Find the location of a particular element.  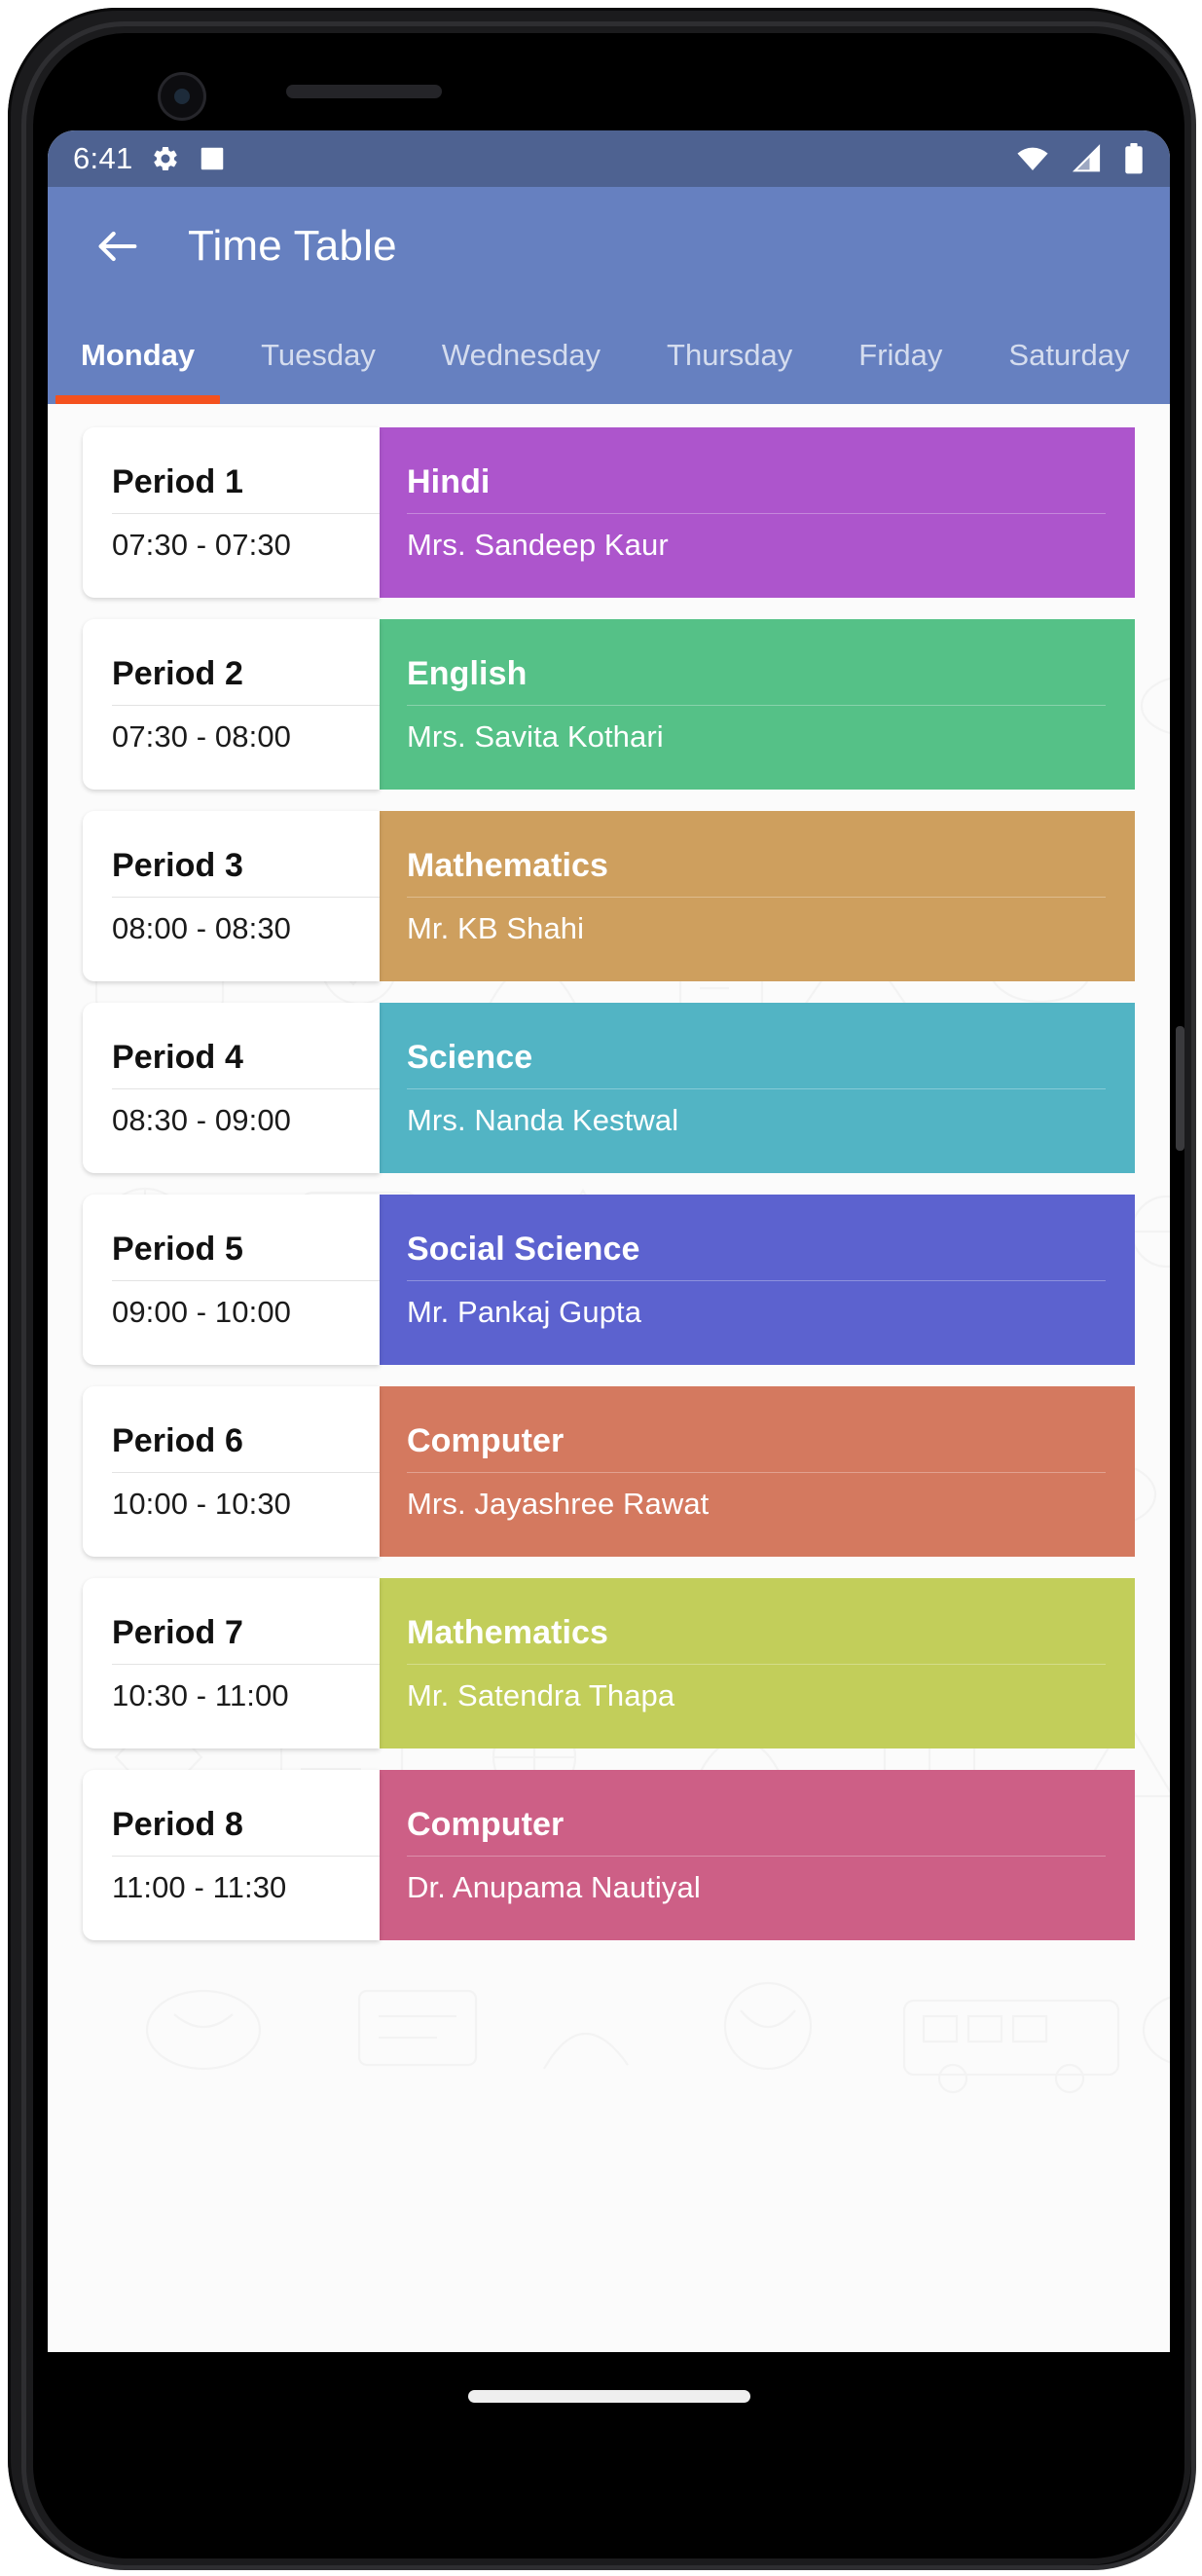

front-camera-icon is located at coordinates (182, 96).